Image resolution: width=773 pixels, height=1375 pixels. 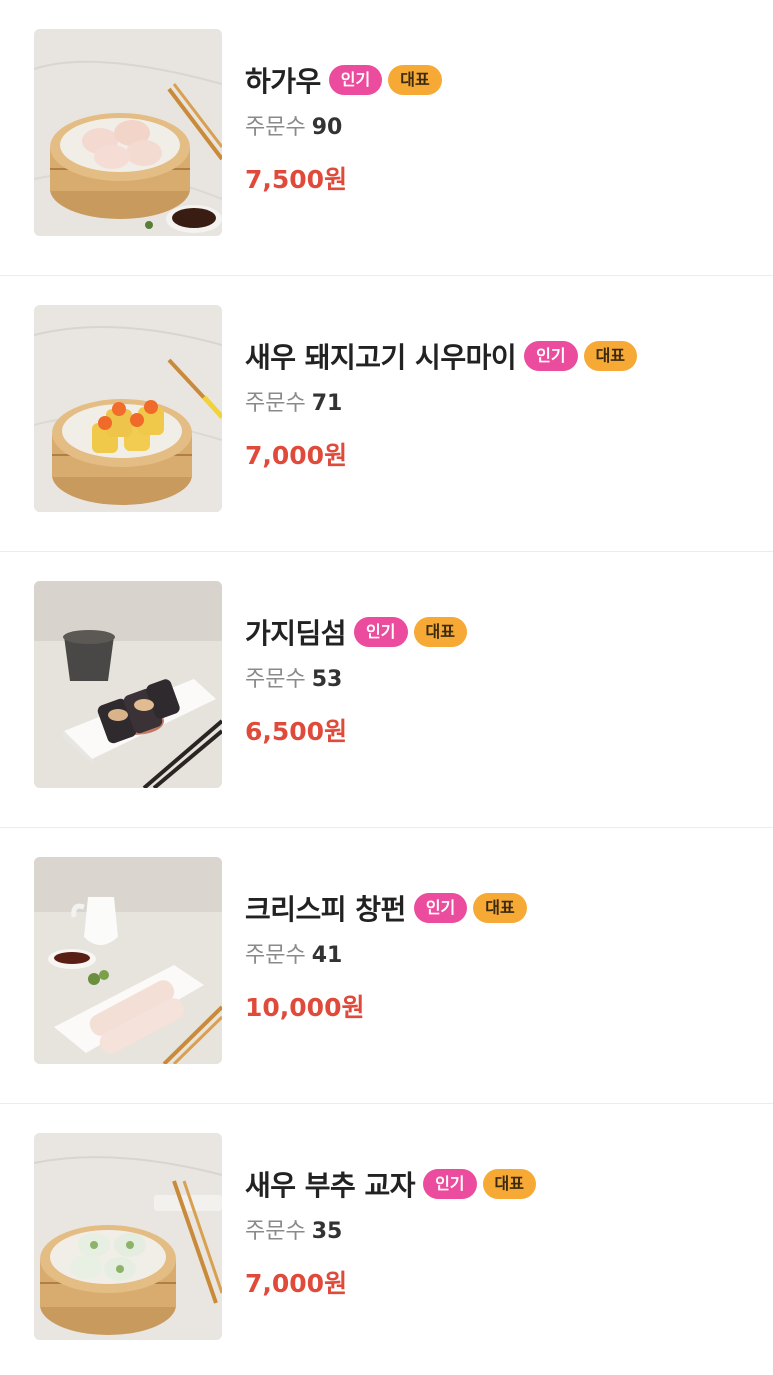 I want to click on menu-item-price: 6,500원, so click(x=296, y=731).